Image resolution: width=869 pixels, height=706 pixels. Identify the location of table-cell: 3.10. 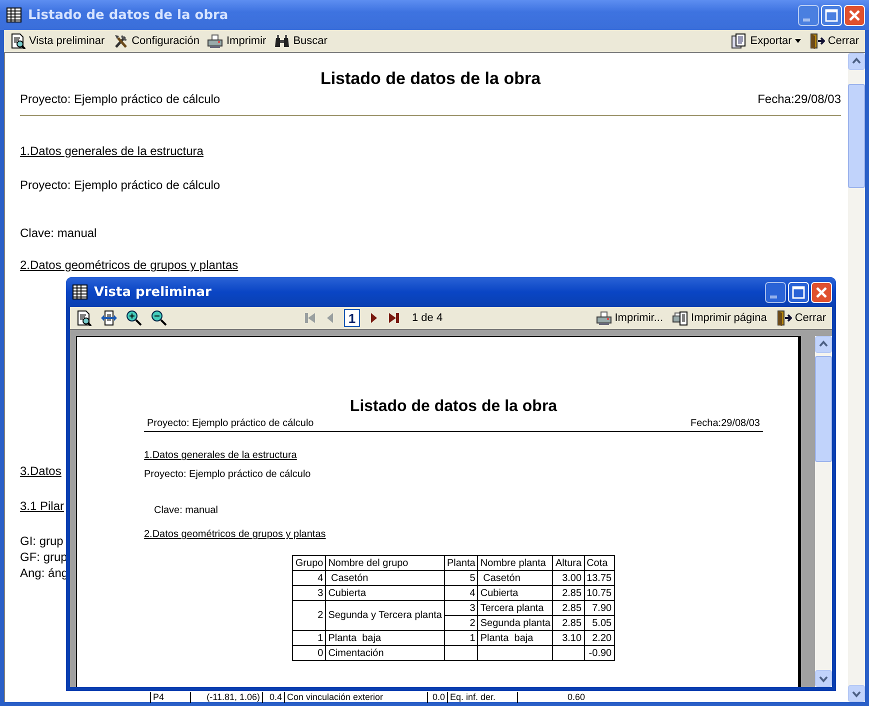
(568, 638).